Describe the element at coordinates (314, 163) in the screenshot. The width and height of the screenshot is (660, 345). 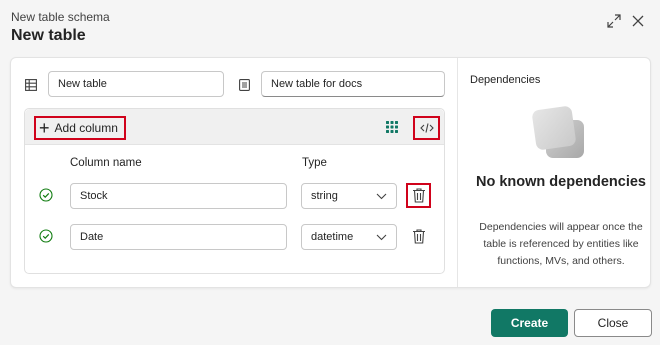
I see `type-header: Type` at that location.